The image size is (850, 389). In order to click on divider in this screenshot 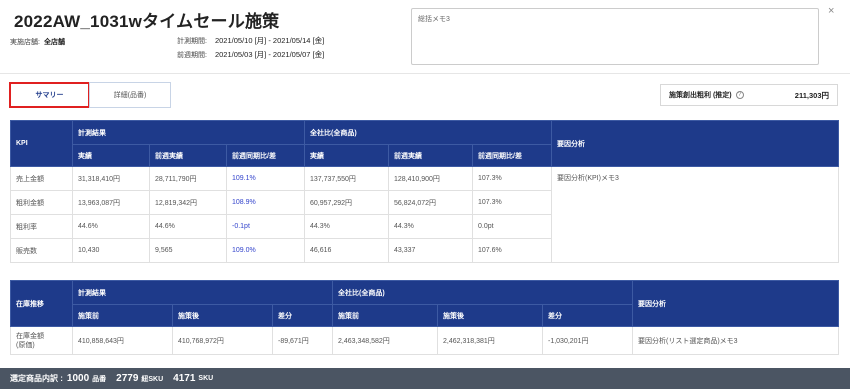, I will do `click(425, 73)`.